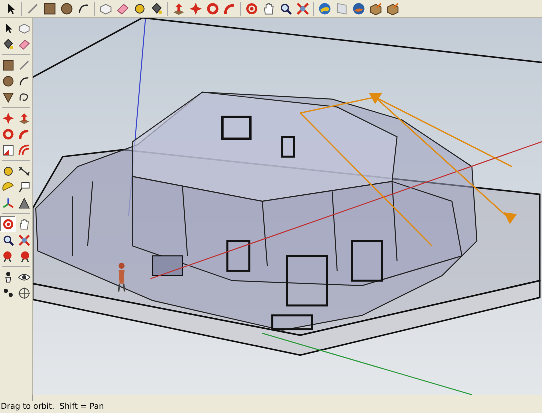 The image size is (542, 413). What do you see at coordinates (8, 203) in the screenshot?
I see `axes-icon` at bounding box center [8, 203].